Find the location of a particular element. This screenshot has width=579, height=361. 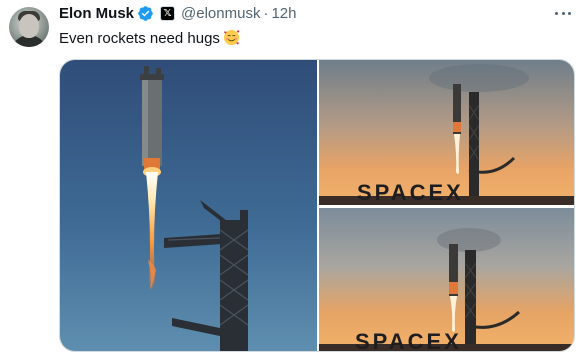

author-name: Elon Musk is located at coordinates (96, 13).